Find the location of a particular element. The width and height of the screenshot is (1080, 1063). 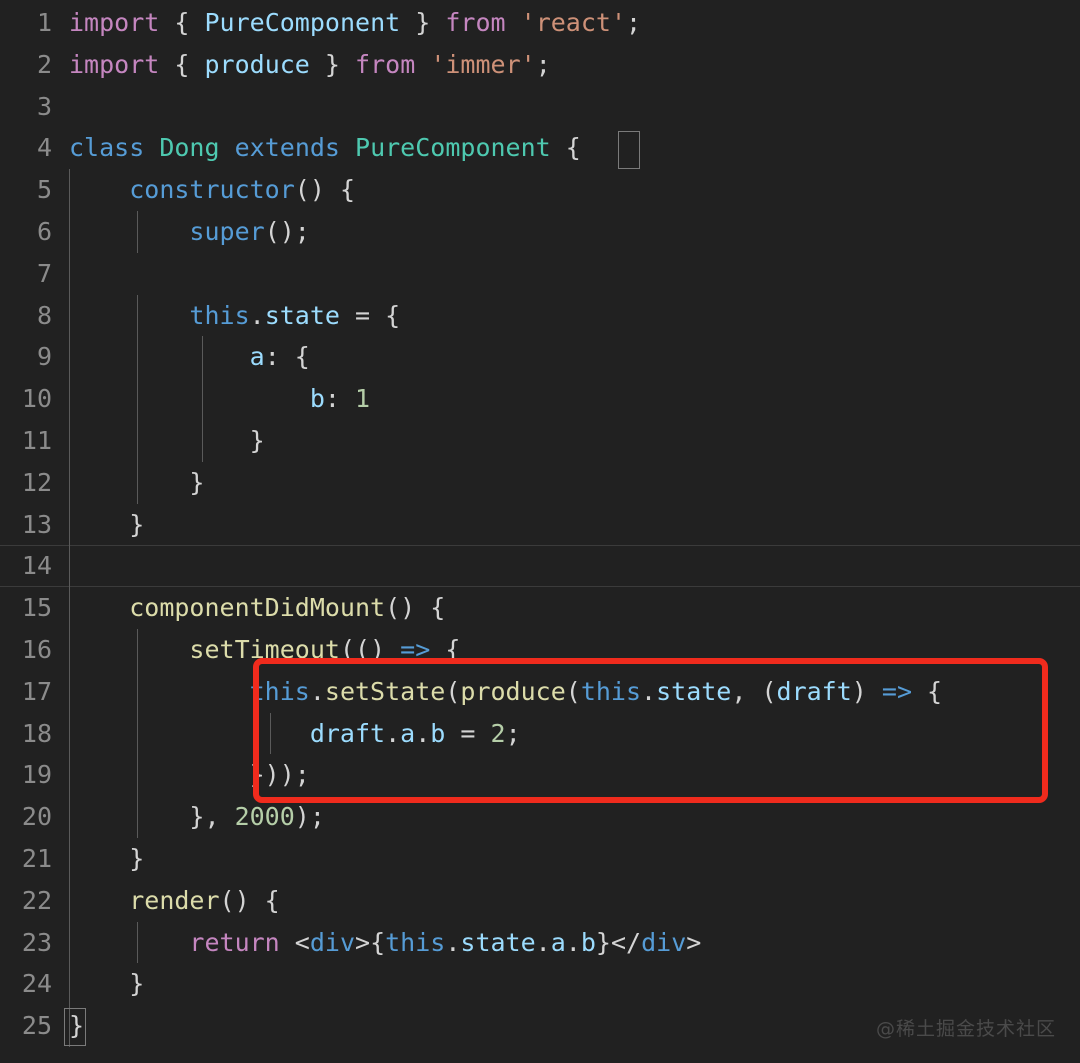

code-token: }, is located at coordinates (152, 817).